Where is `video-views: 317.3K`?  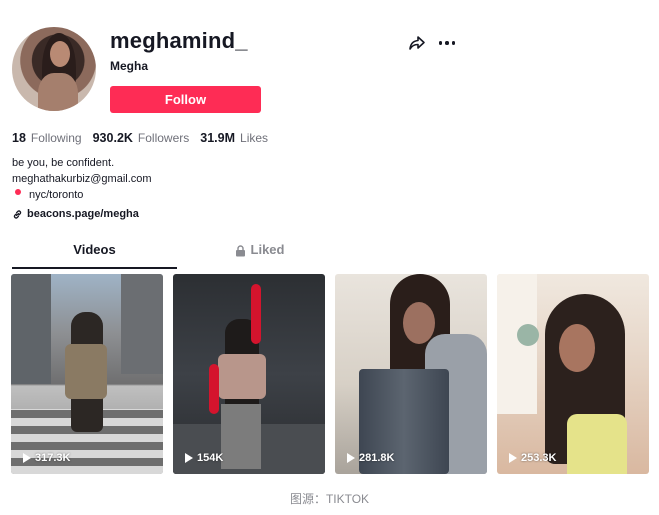 video-views: 317.3K is located at coordinates (46, 458).